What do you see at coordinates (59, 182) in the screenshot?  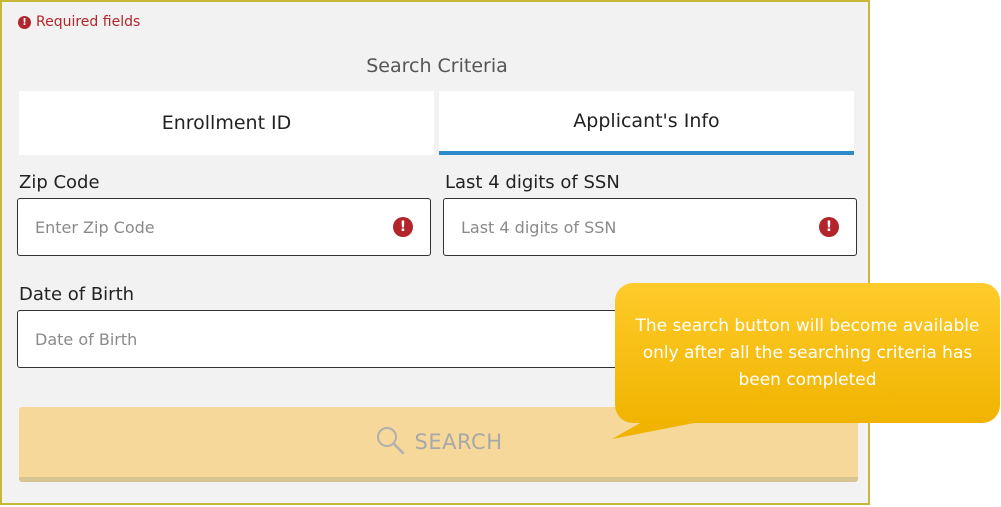 I see `zip-code-label: Zip Code` at bounding box center [59, 182].